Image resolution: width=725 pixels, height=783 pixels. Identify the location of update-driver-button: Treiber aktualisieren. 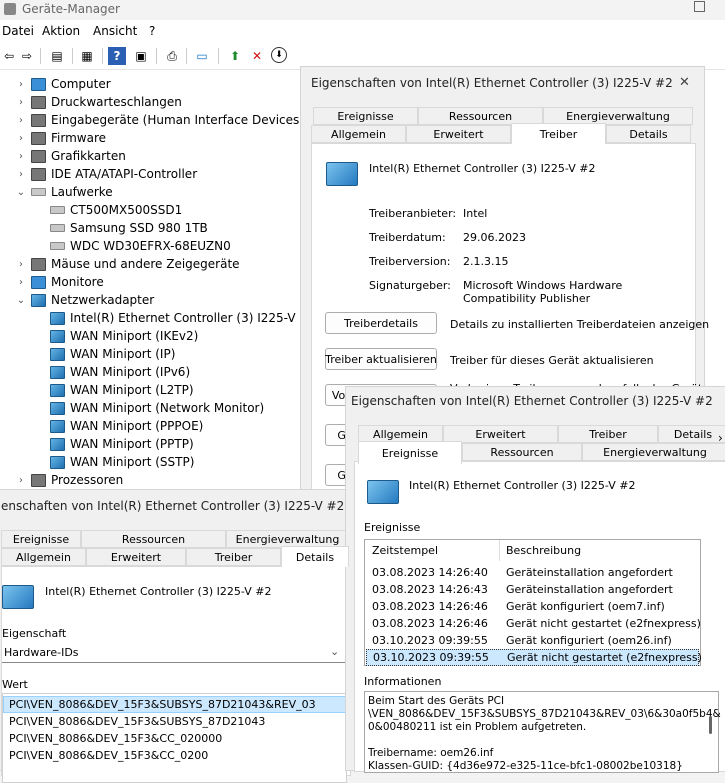
(381, 359).